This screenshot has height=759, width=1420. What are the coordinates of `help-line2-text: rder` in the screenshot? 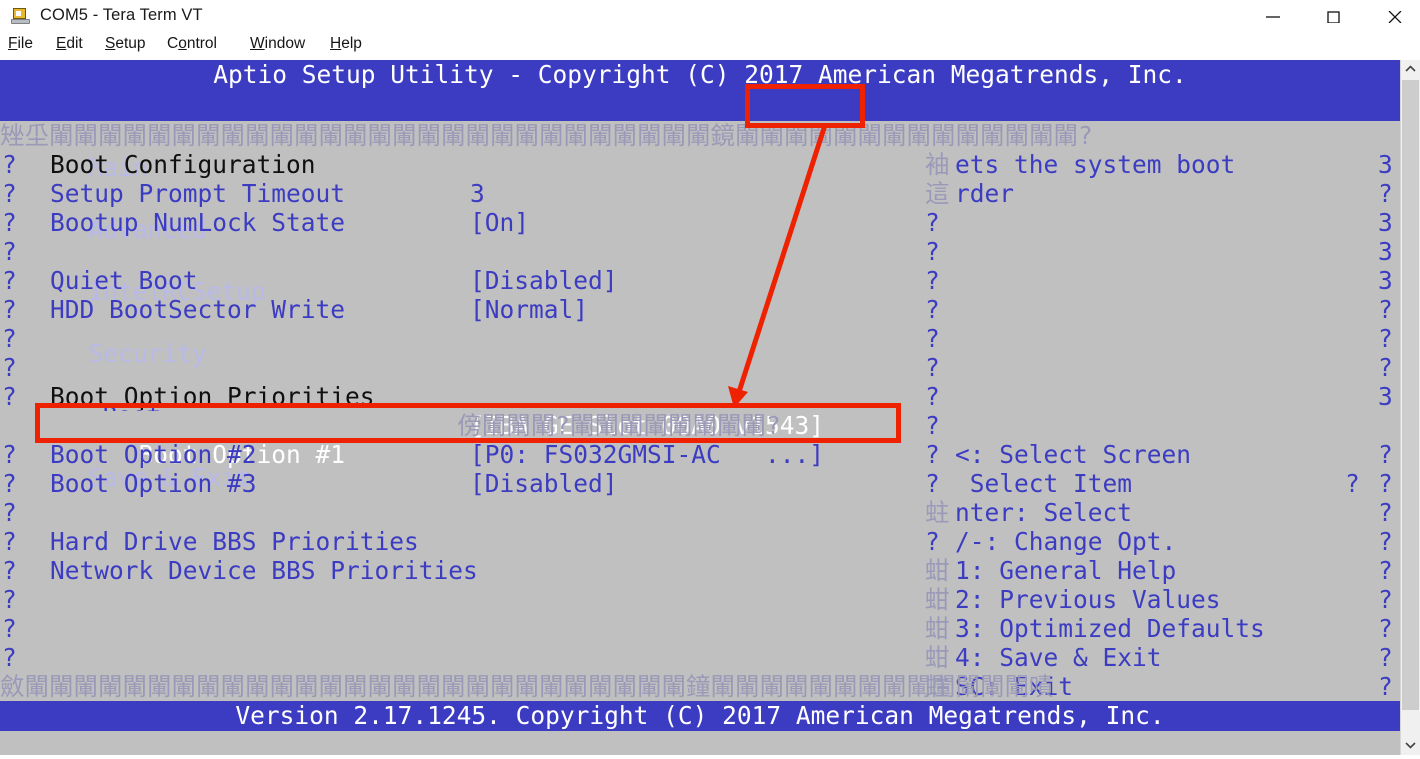 It's located at (985, 193).